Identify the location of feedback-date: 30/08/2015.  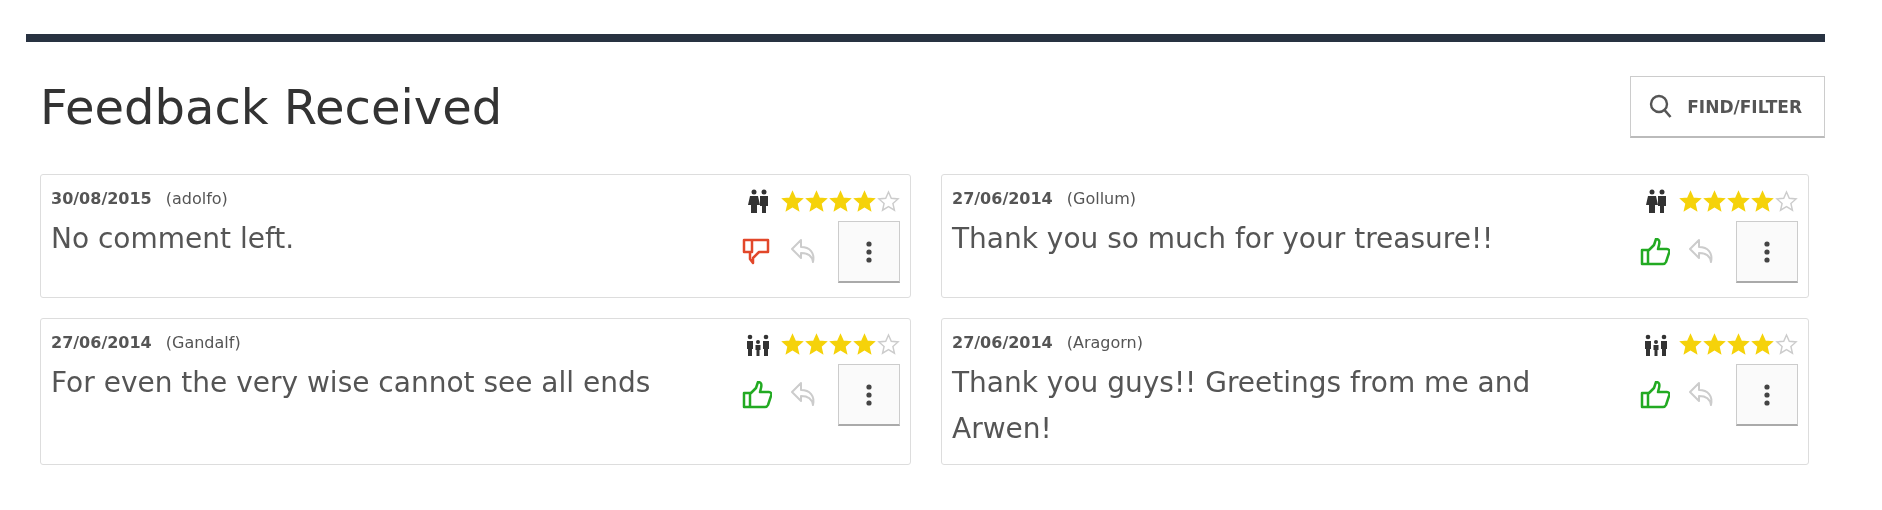
(101, 198).